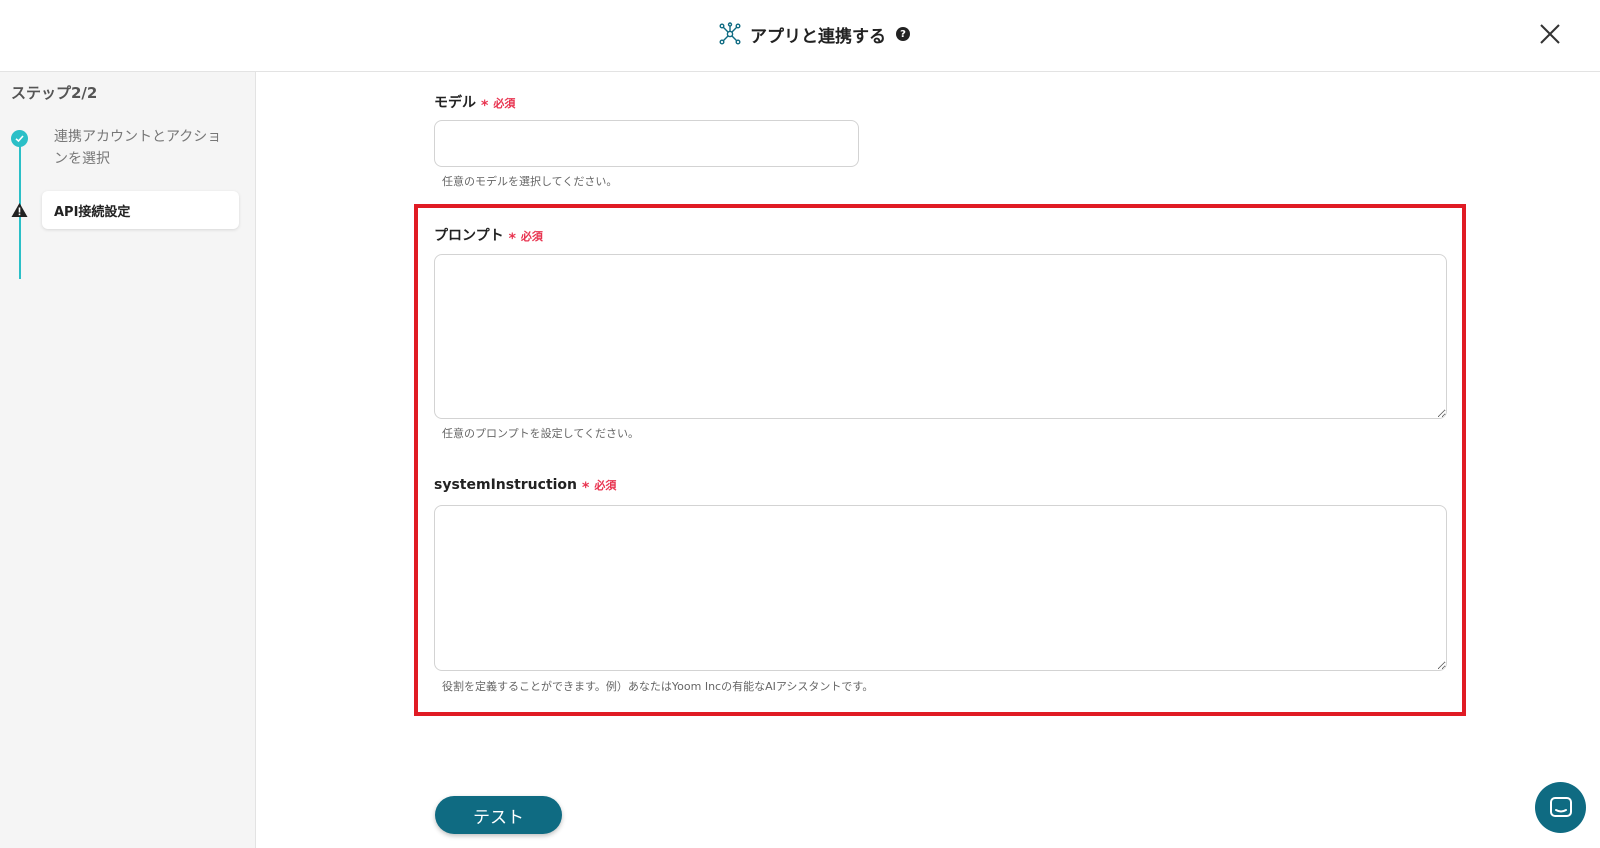 The height and width of the screenshot is (848, 1600). What do you see at coordinates (940, 336) in the screenshot?
I see `prompt-textarea` at bounding box center [940, 336].